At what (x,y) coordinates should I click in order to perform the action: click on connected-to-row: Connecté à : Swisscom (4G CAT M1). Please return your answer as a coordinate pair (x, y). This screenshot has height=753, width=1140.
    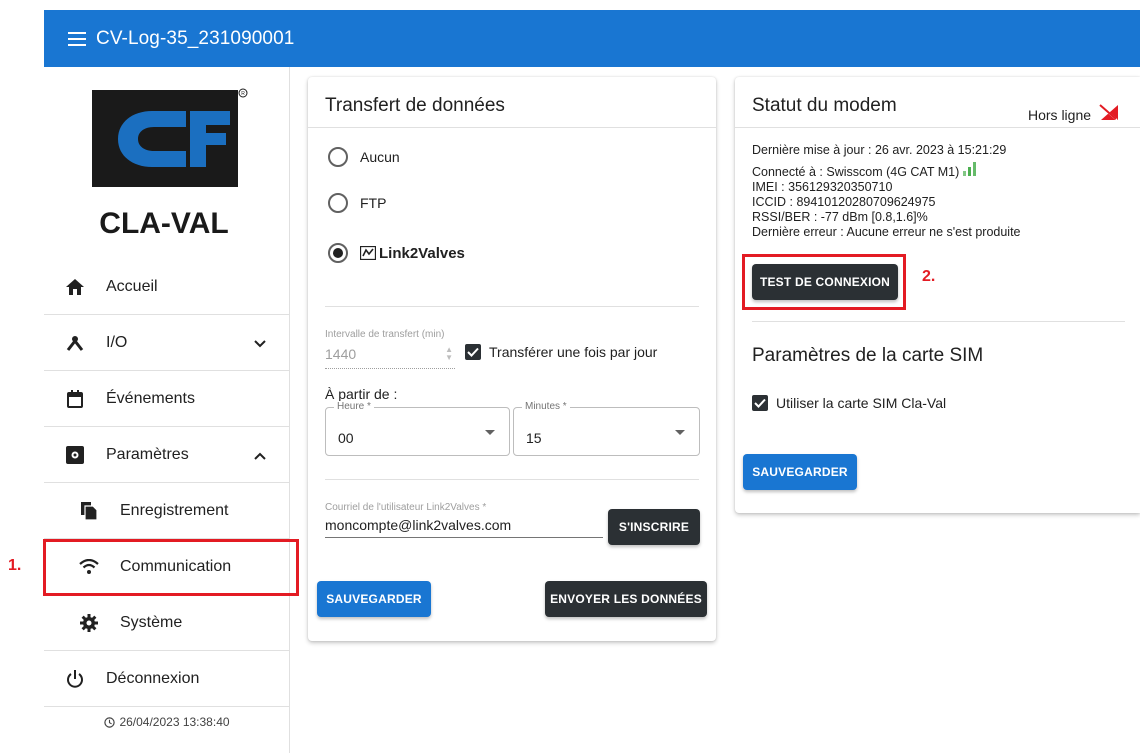
    Looking at the image, I should click on (886, 171).